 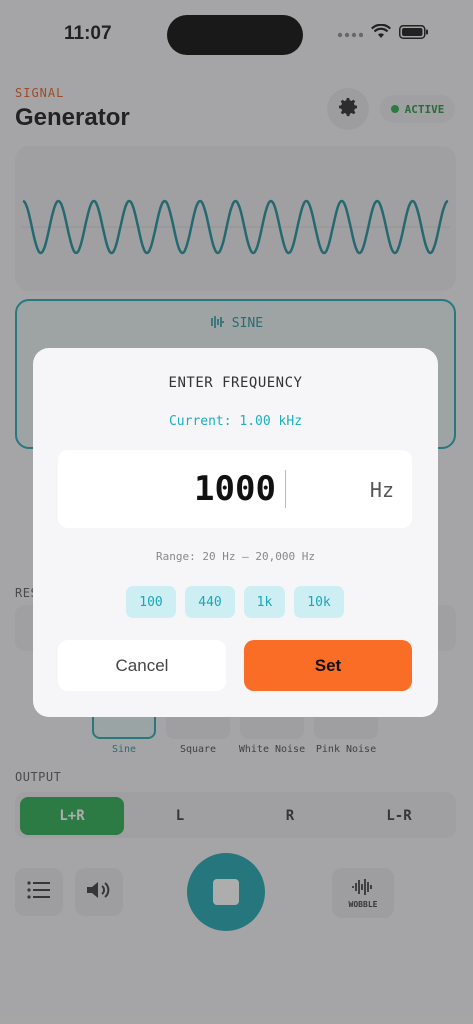 I want to click on set-button: Set, so click(x=328, y=665).